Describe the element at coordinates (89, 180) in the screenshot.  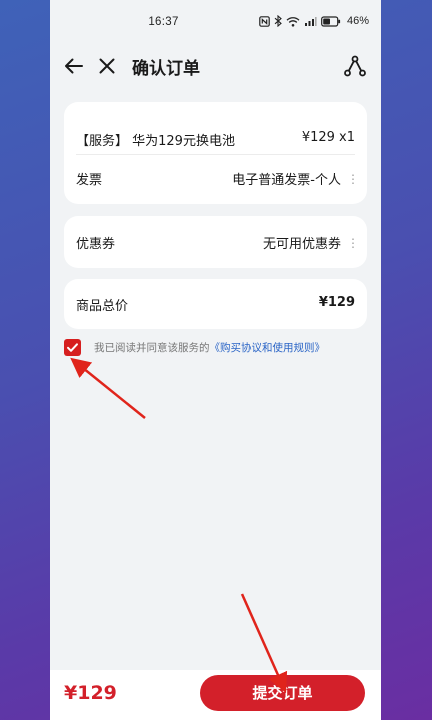
I see `invoice-label: 发票` at that location.